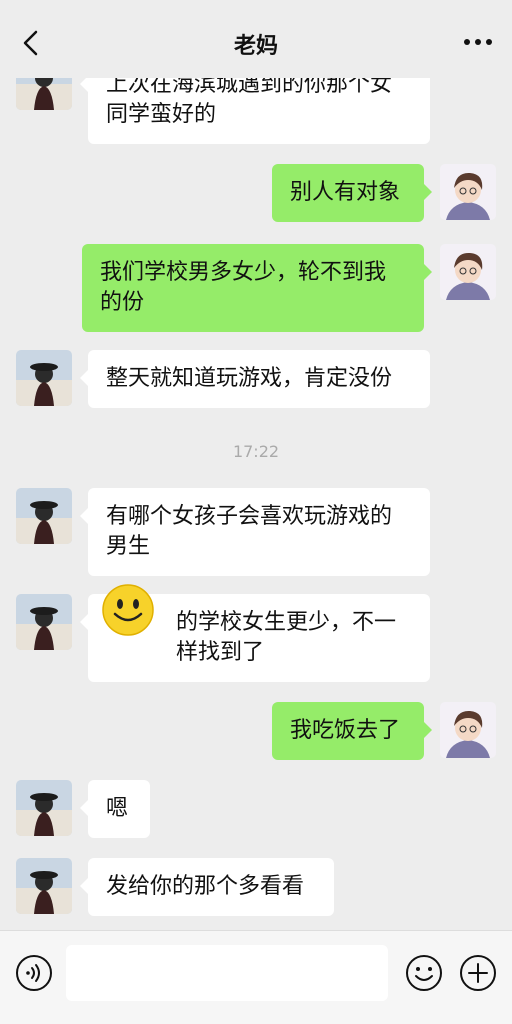  I want to click on message-bubble: 整天就知道玩游戏，肯定没份, so click(255, 379).